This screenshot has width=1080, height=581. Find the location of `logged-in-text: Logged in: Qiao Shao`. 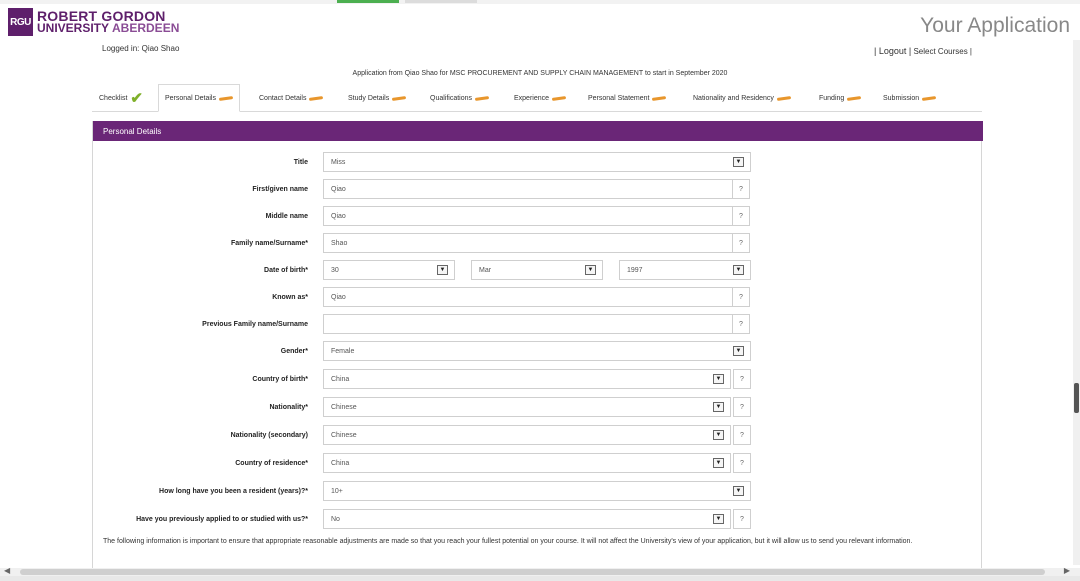

logged-in-text: Logged in: Qiao Shao is located at coordinates (141, 48).